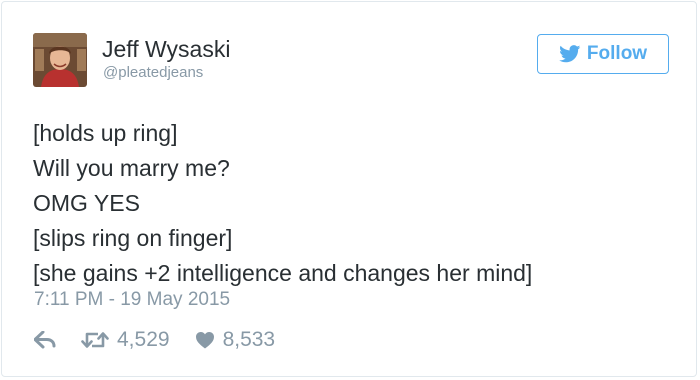 This screenshot has height=380, width=700. Describe the element at coordinates (86, 203) in the screenshot. I see `tweet-line: OMG YES` at that location.